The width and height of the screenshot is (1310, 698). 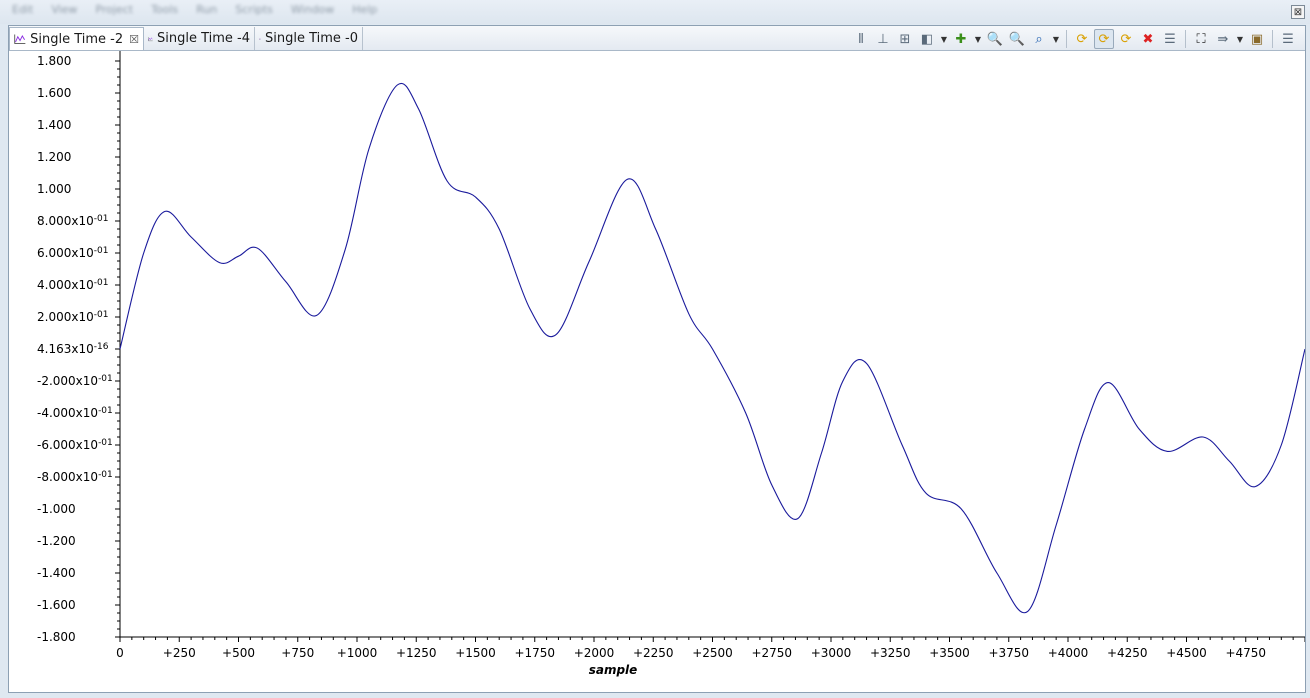 What do you see at coordinates (54, 189) in the screenshot?
I see `y-tick-label: 1.000` at bounding box center [54, 189].